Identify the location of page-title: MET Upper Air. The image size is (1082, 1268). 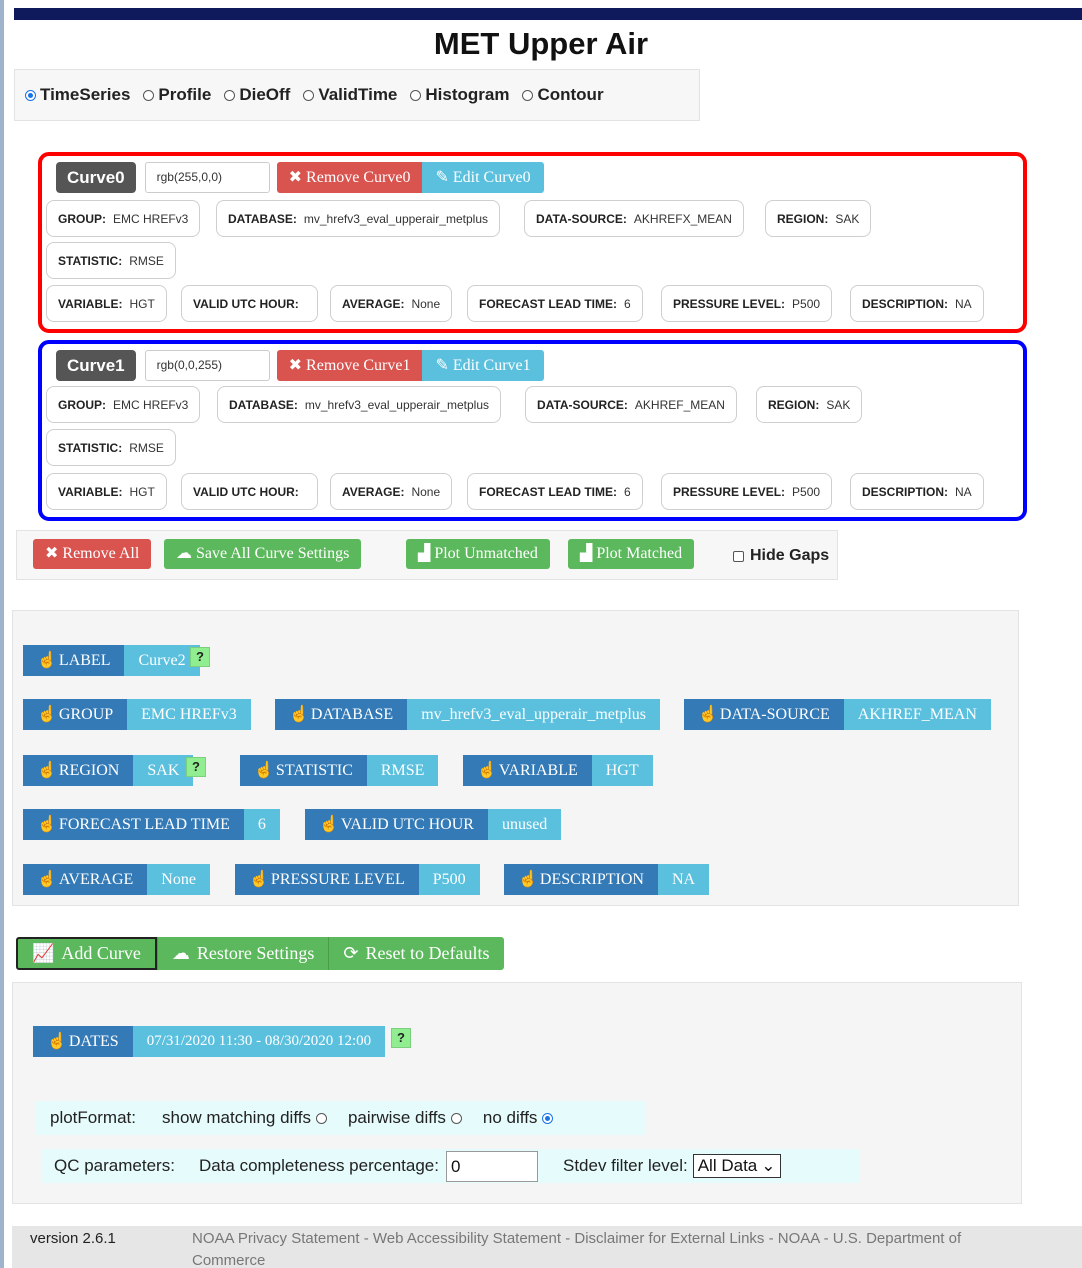
(541, 43).